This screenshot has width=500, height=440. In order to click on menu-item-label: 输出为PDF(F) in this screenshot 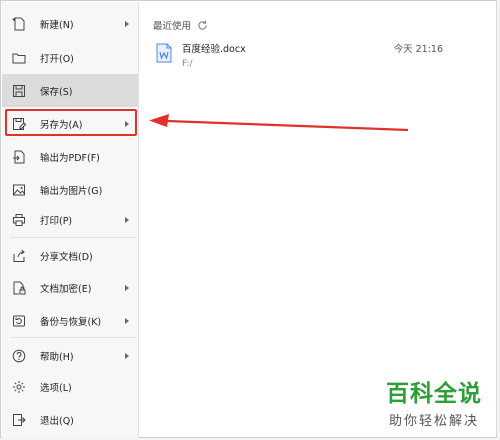, I will do `click(70, 158)`.